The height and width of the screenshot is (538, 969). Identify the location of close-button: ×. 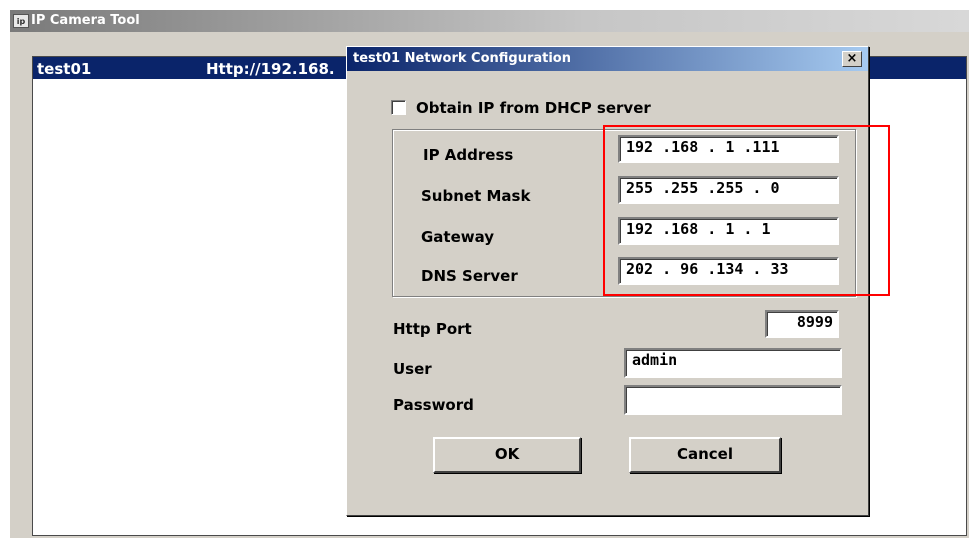
(852, 59).